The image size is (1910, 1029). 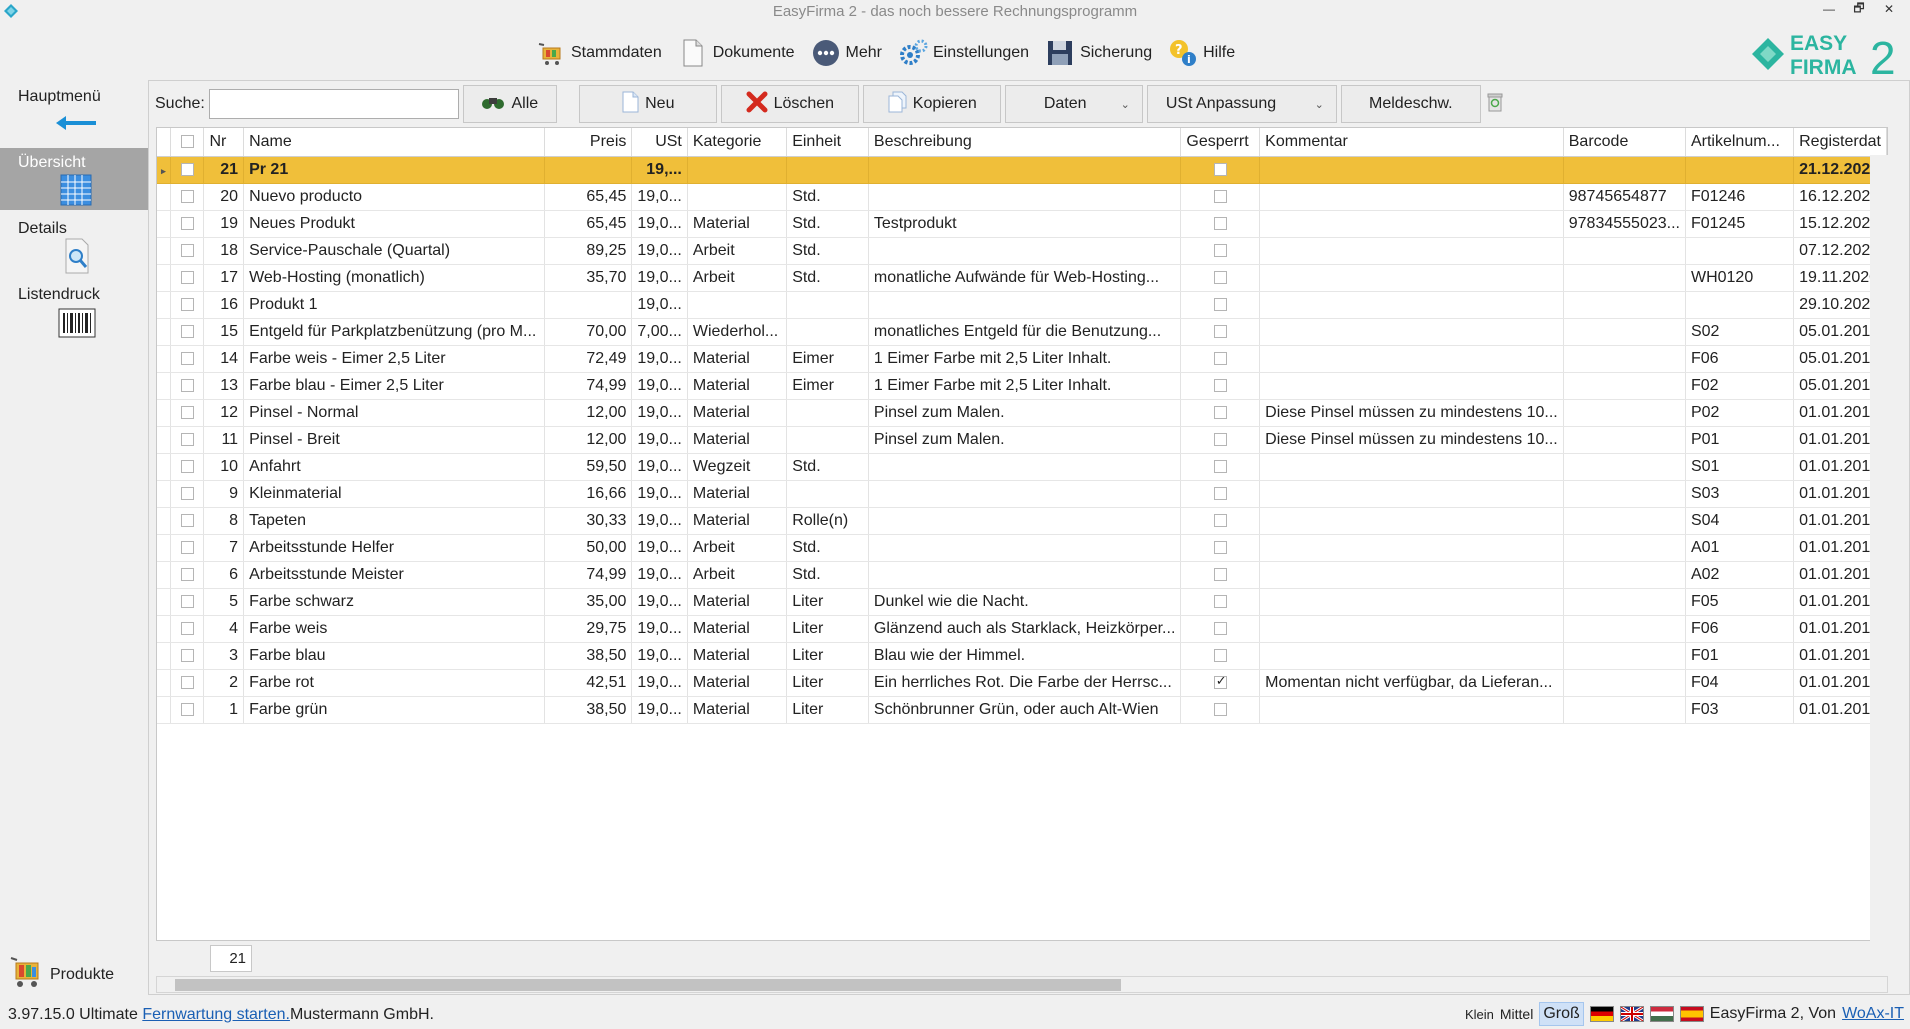 What do you see at coordinates (1840, 142) in the screenshot?
I see `column-header-registerdatum: Registerdat` at bounding box center [1840, 142].